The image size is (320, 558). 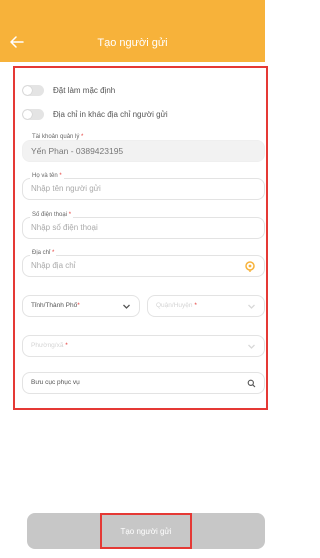 What do you see at coordinates (176, 305) in the screenshot?
I see `district-select-label: Quận/Huyện *` at bounding box center [176, 305].